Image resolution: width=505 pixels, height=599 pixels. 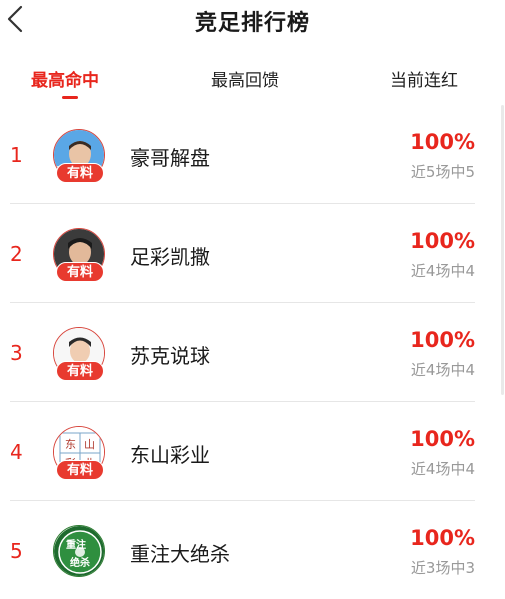 I want to click on recent-record: 近5场中5, so click(x=442, y=172).